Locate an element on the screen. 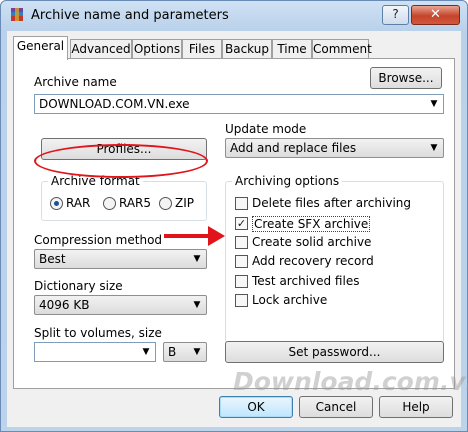 The height and width of the screenshot is (432, 468). tab-comment: Comment is located at coordinates (342, 49).